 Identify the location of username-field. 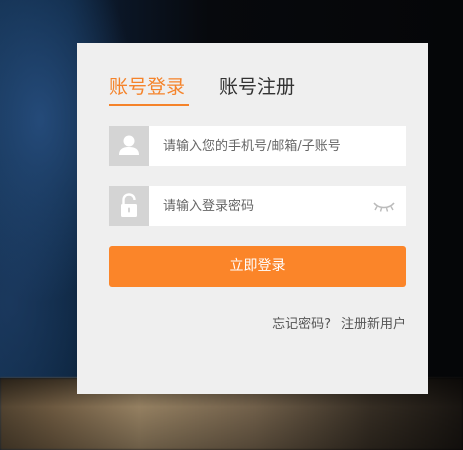
(257, 146).